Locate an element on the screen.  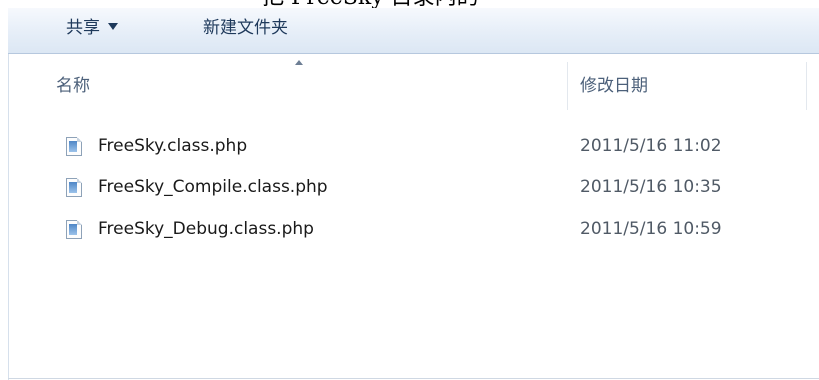
file-date: 2011/5/16 10:59 is located at coordinates (651, 229).